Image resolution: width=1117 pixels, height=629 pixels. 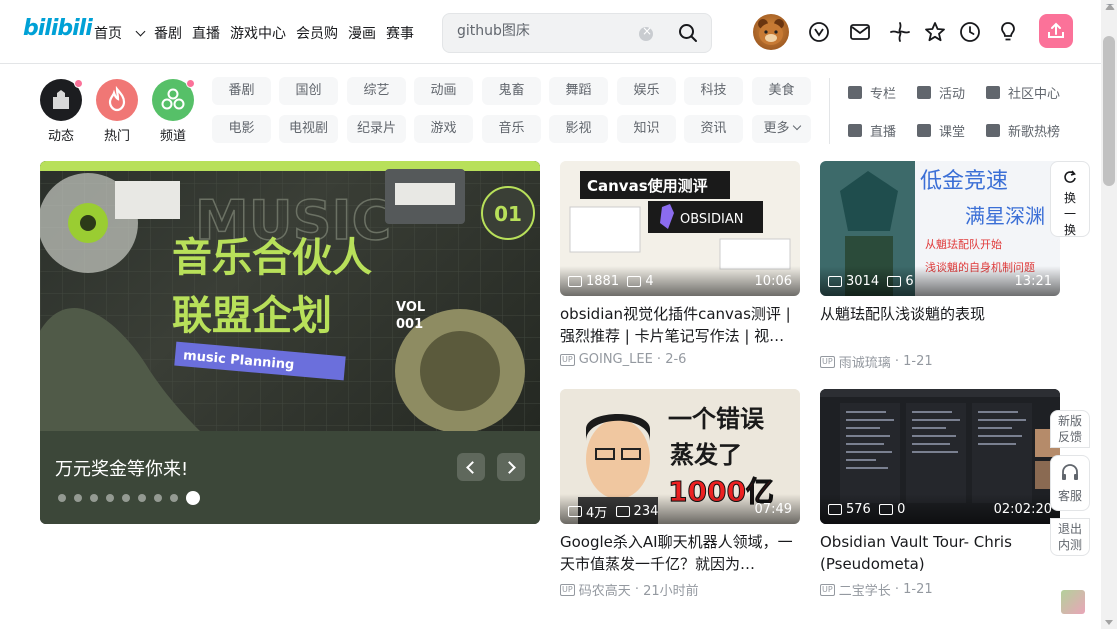 I want to click on top-header: bilibili 首页 番剧 直播 游戏中心 会员购 漫画 赛事, so click(x=550, y=32).